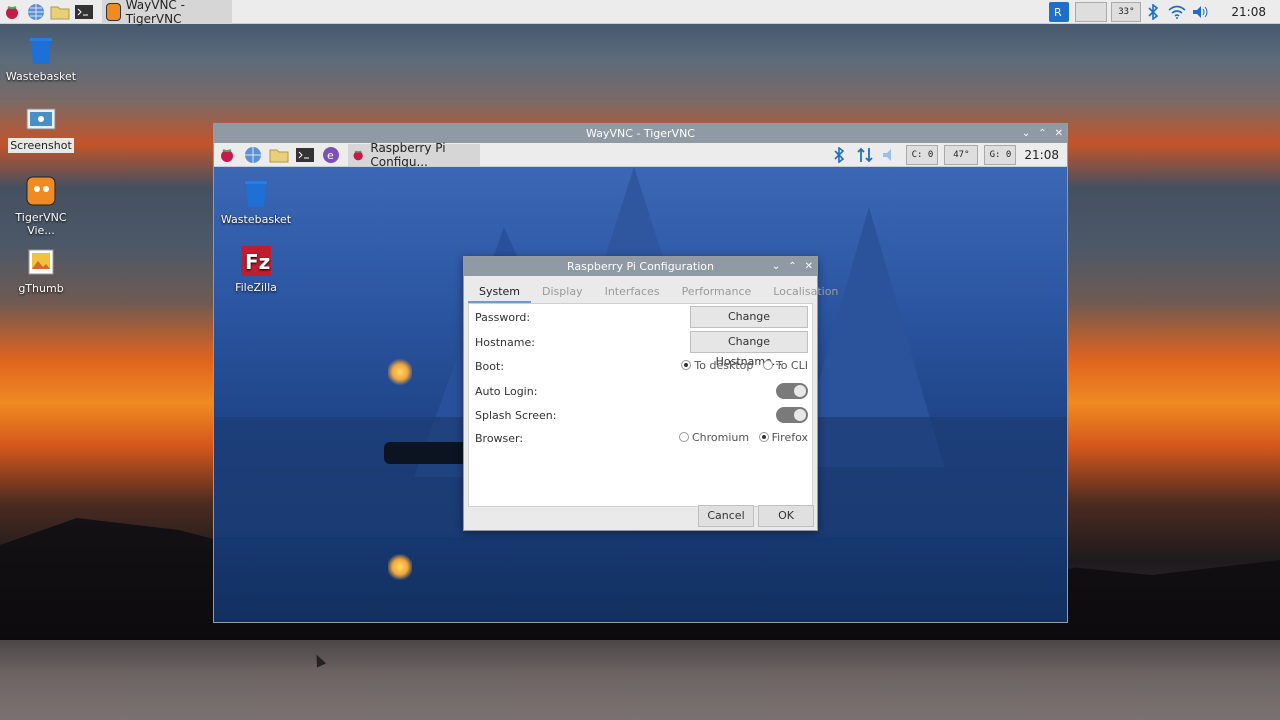  I want to click on screenshot-icon, so click(41, 119).